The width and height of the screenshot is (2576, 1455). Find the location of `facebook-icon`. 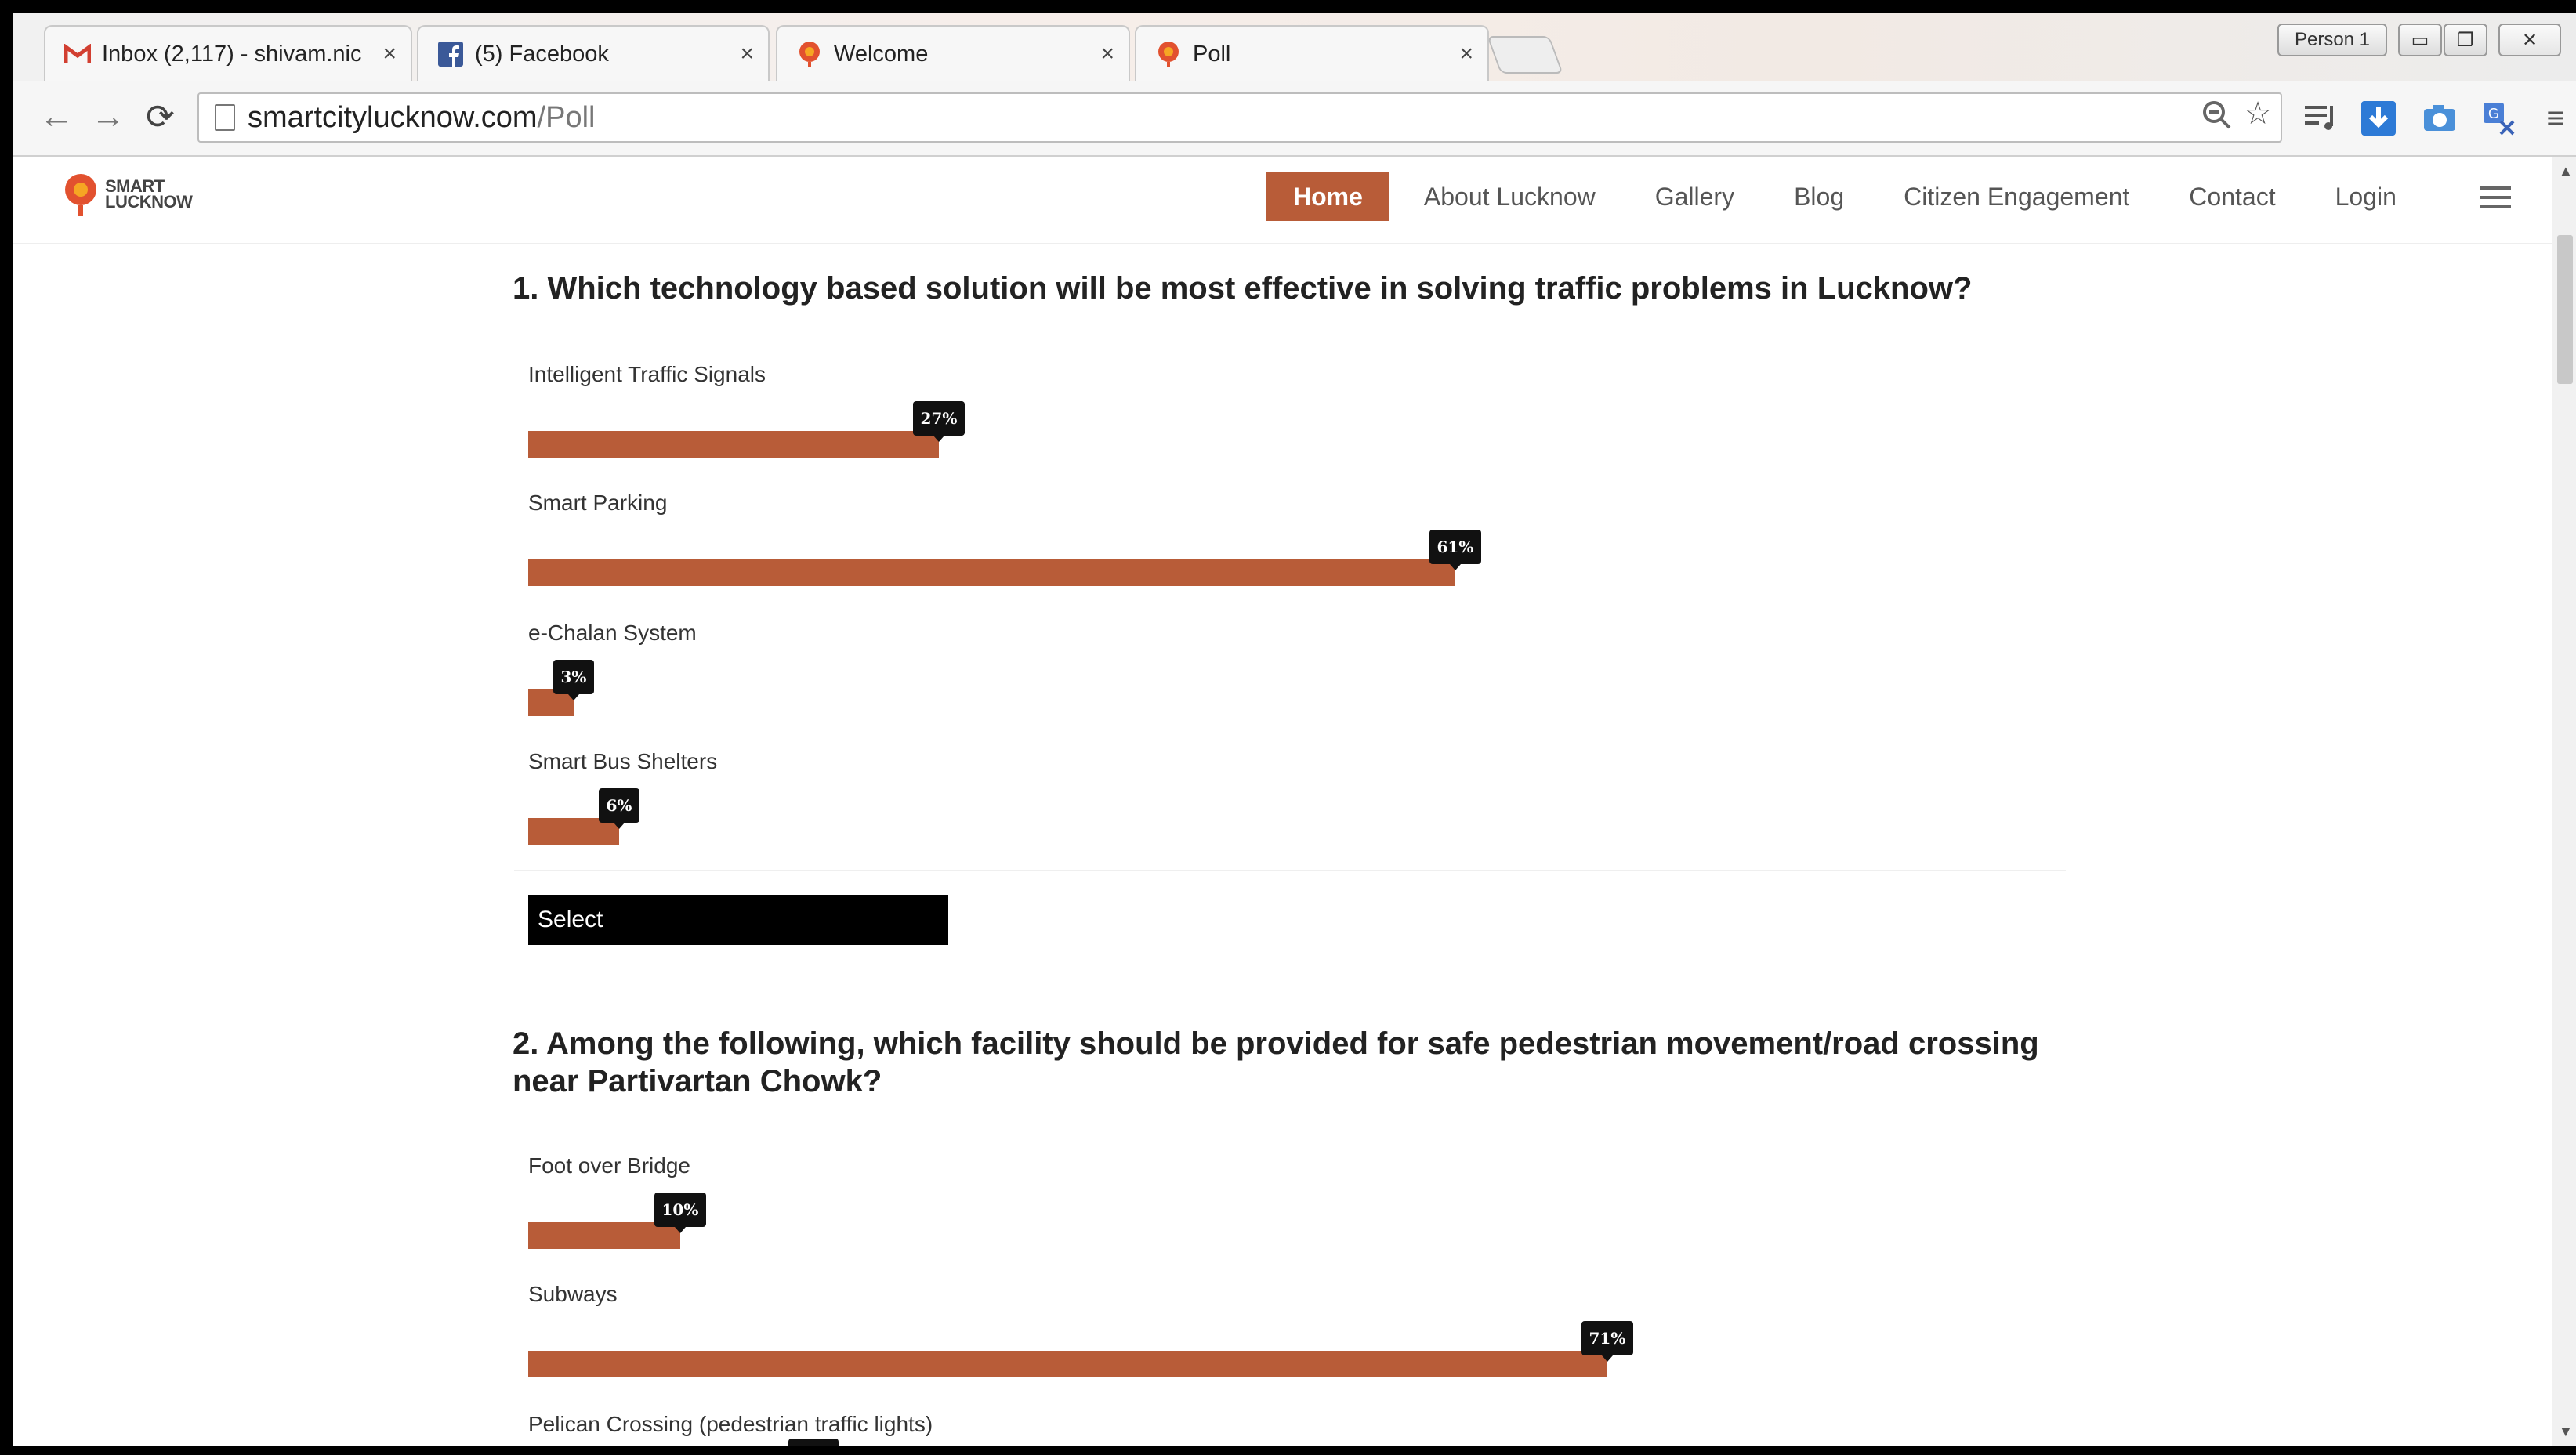

facebook-icon is located at coordinates (450, 54).